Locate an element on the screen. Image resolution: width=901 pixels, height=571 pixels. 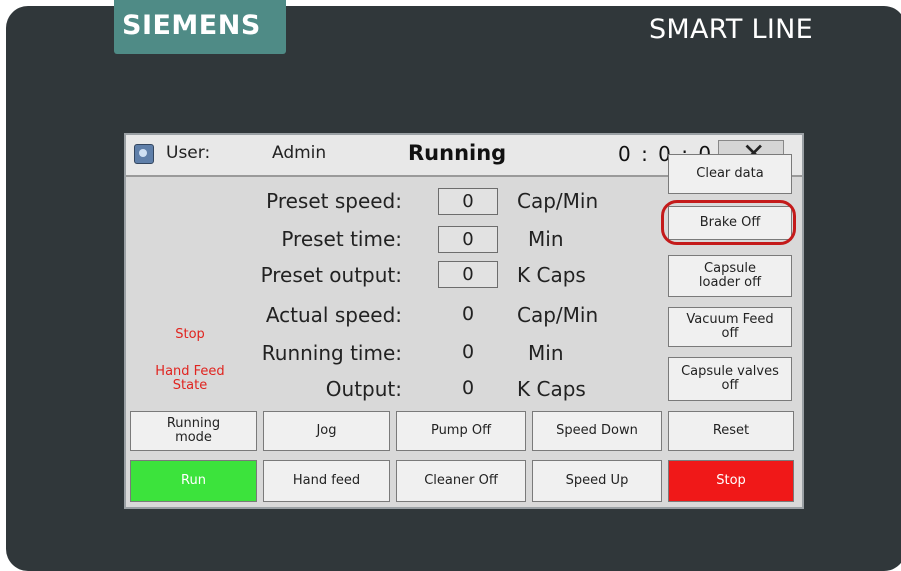
stop-button: Stop is located at coordinates (731, 481).